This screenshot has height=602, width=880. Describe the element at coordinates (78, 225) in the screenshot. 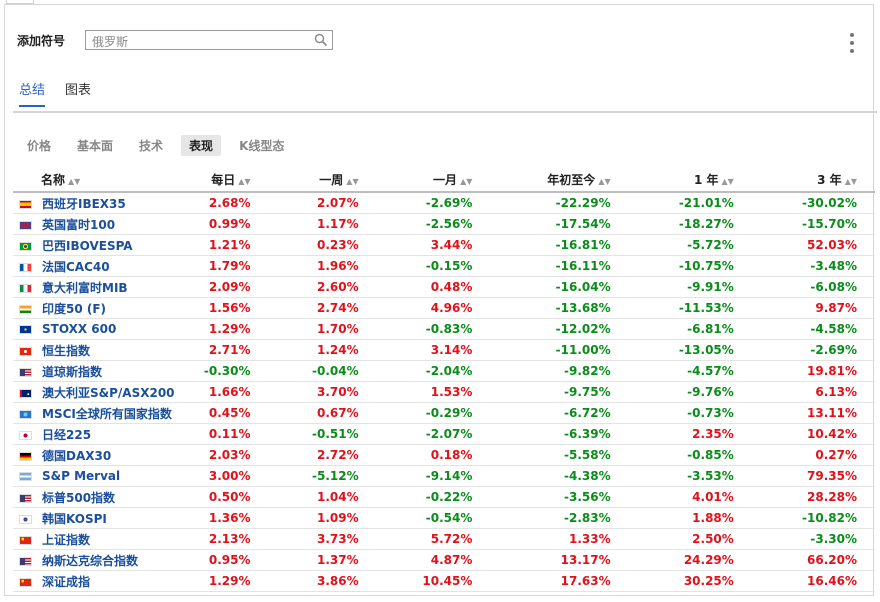

I see `index-link: 英国富时100` at that location.